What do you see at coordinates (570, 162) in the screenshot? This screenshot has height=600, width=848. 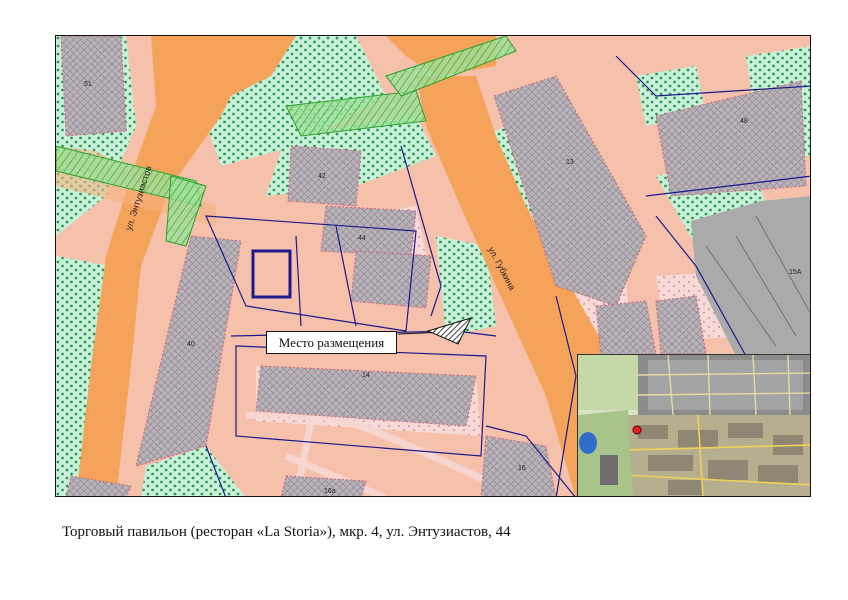 I see `building-number-13: 13` at bounding box center [570, 162].